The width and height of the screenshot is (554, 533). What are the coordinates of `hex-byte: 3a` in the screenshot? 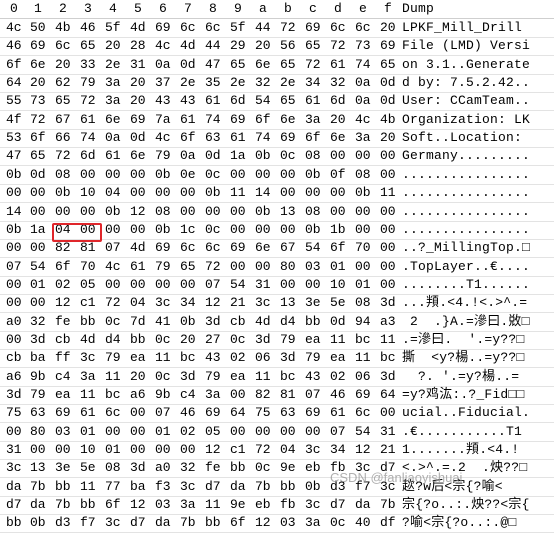 It's located at (367, 138).